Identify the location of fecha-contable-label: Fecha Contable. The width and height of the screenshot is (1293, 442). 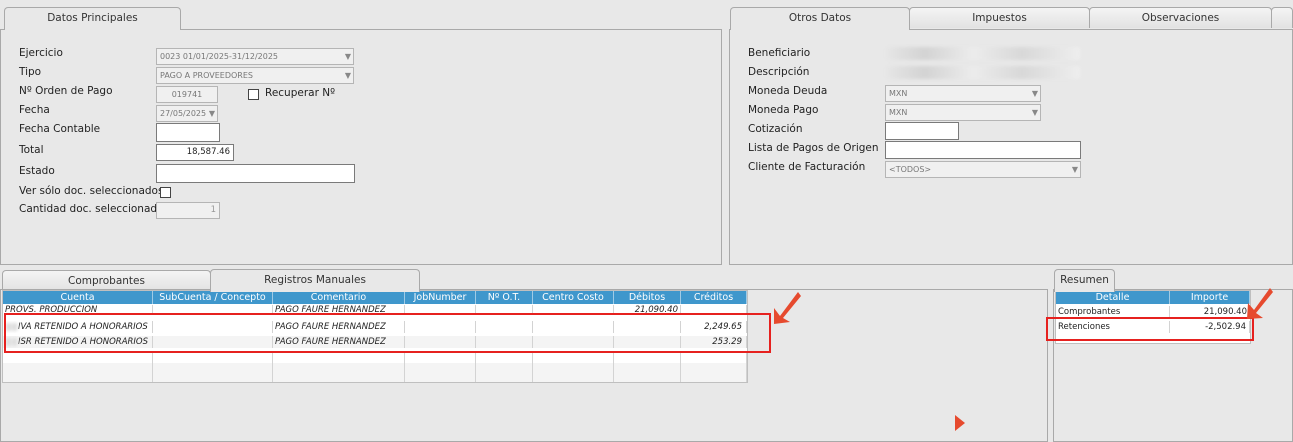
(60, 129).